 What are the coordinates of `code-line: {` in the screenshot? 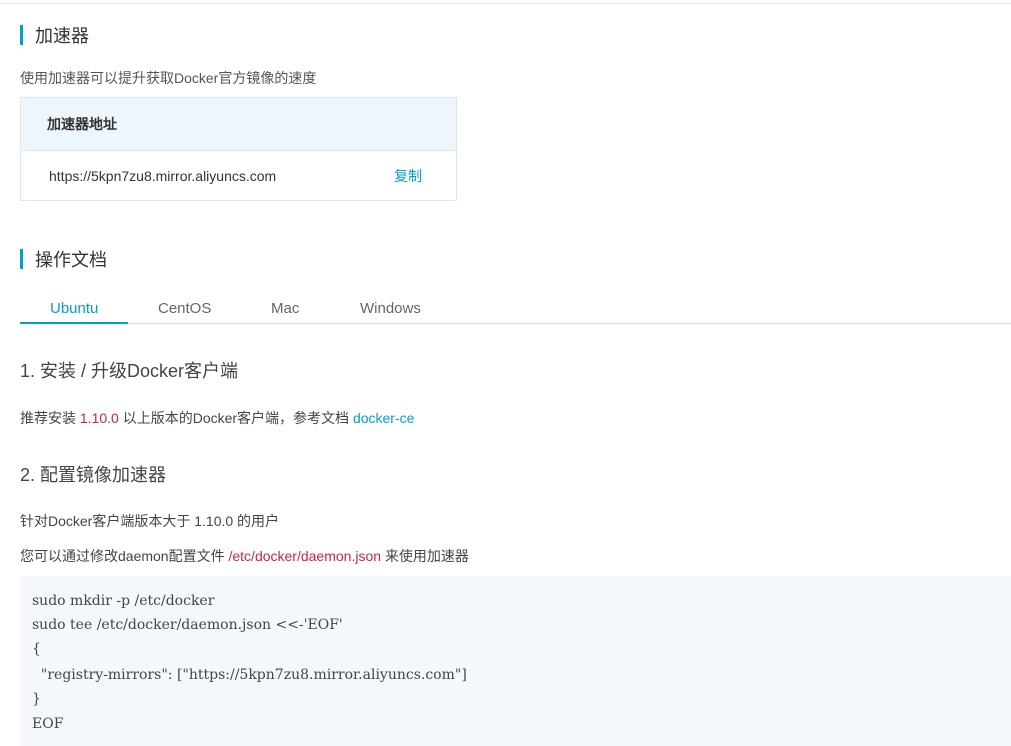 It's located at (36, 649).